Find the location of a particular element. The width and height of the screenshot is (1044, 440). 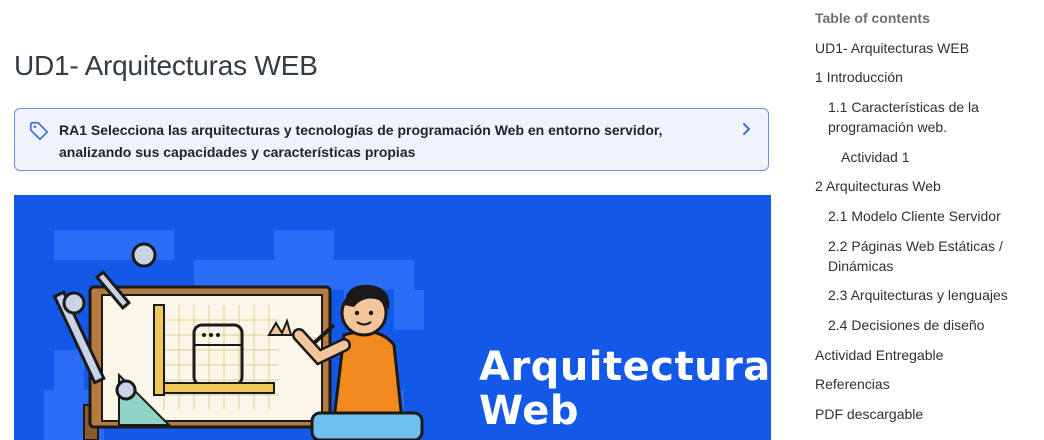

hero-title-line-2: Web is located at coordinates (529, 411).